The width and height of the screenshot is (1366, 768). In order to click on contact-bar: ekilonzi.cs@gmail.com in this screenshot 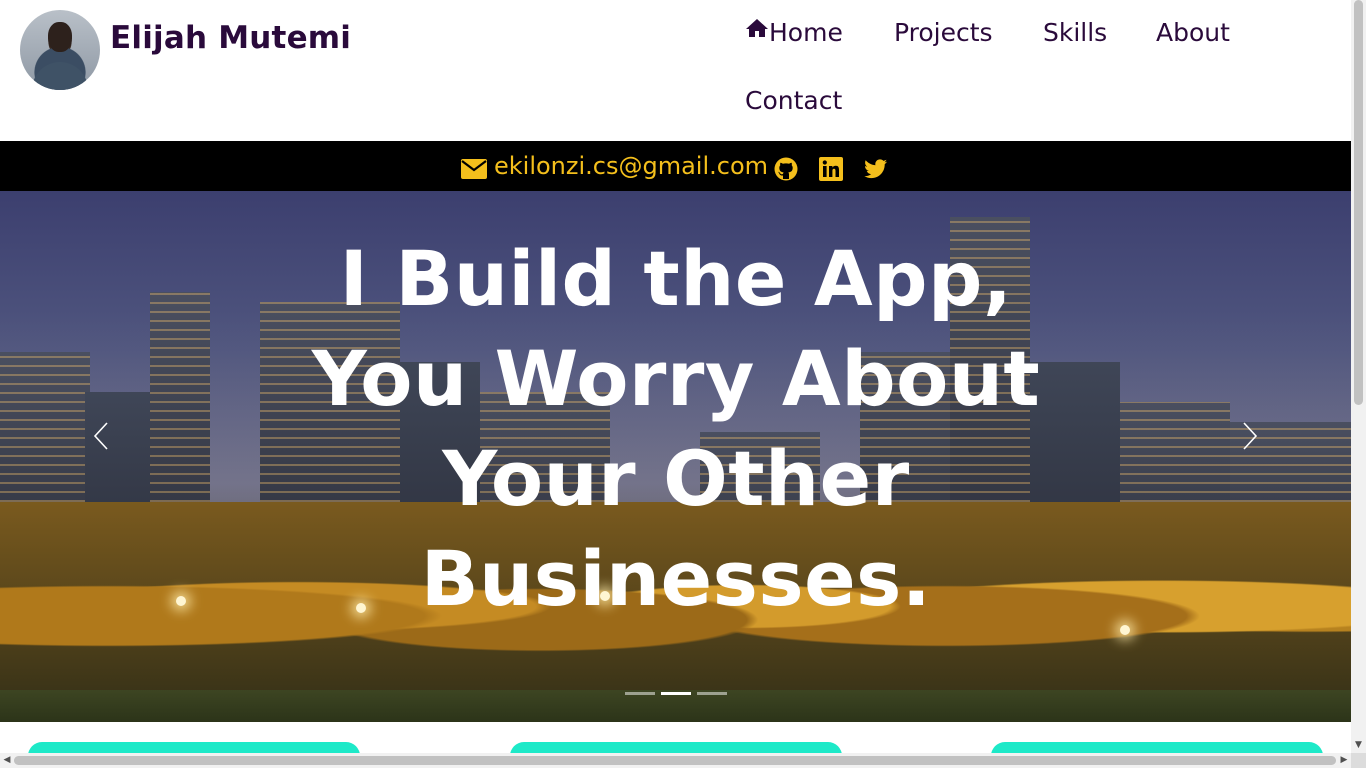, I will do `click(675, 166)`.